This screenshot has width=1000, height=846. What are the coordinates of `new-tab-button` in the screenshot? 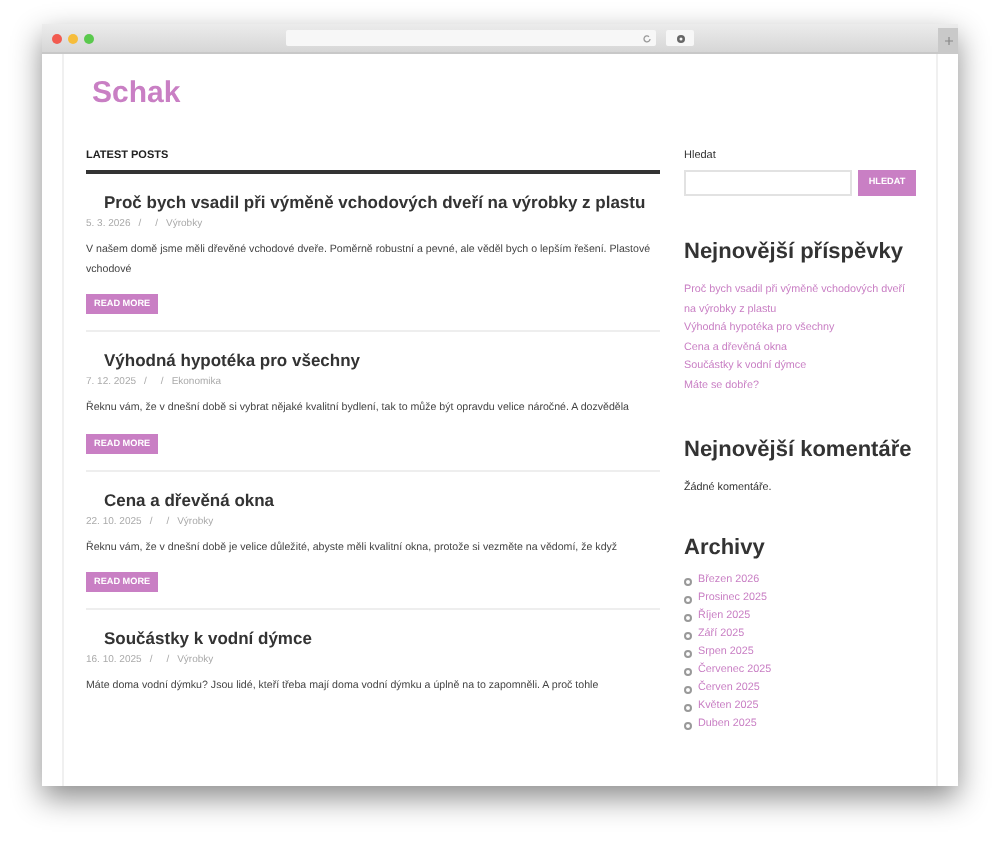 It's located at (948, 41).